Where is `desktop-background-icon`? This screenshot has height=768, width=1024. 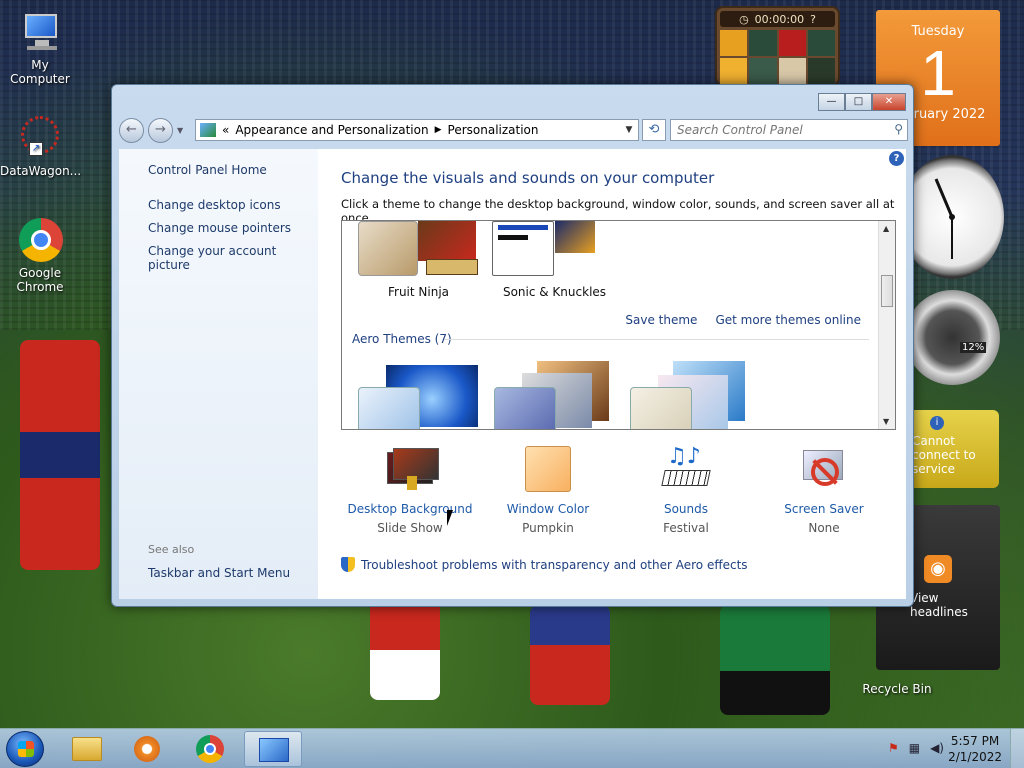 desktop-background-icon is located at coordinates (412, 471).